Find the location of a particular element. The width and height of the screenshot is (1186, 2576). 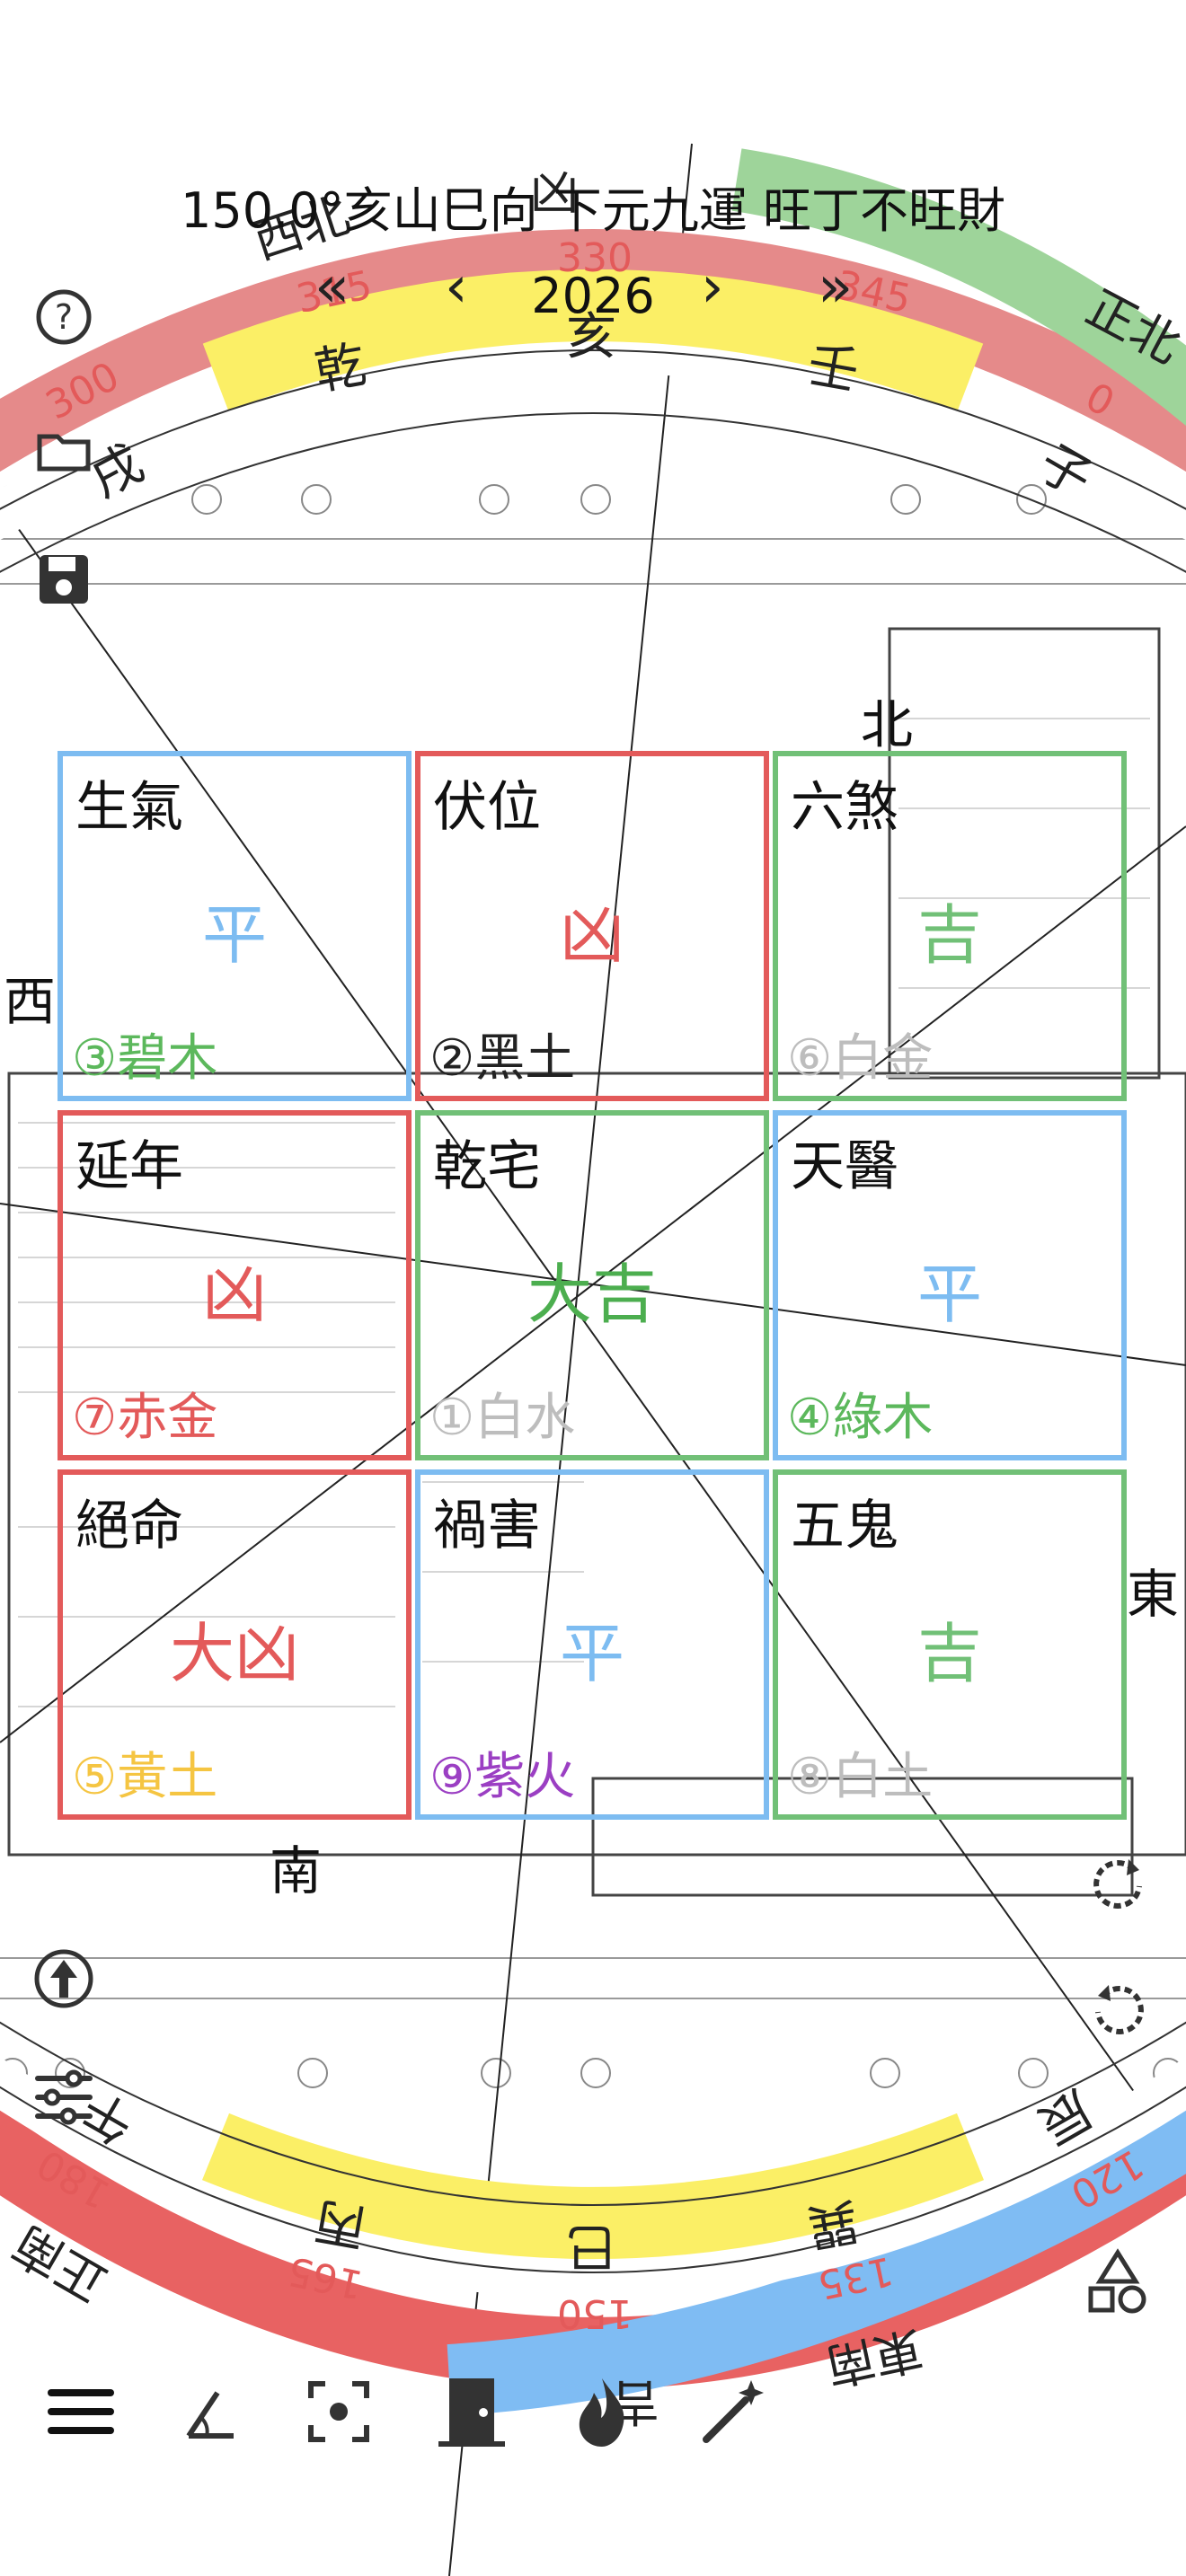

grid-cell: 五鬼吉 ⑧白土 is located at coordinates (950, 1644).